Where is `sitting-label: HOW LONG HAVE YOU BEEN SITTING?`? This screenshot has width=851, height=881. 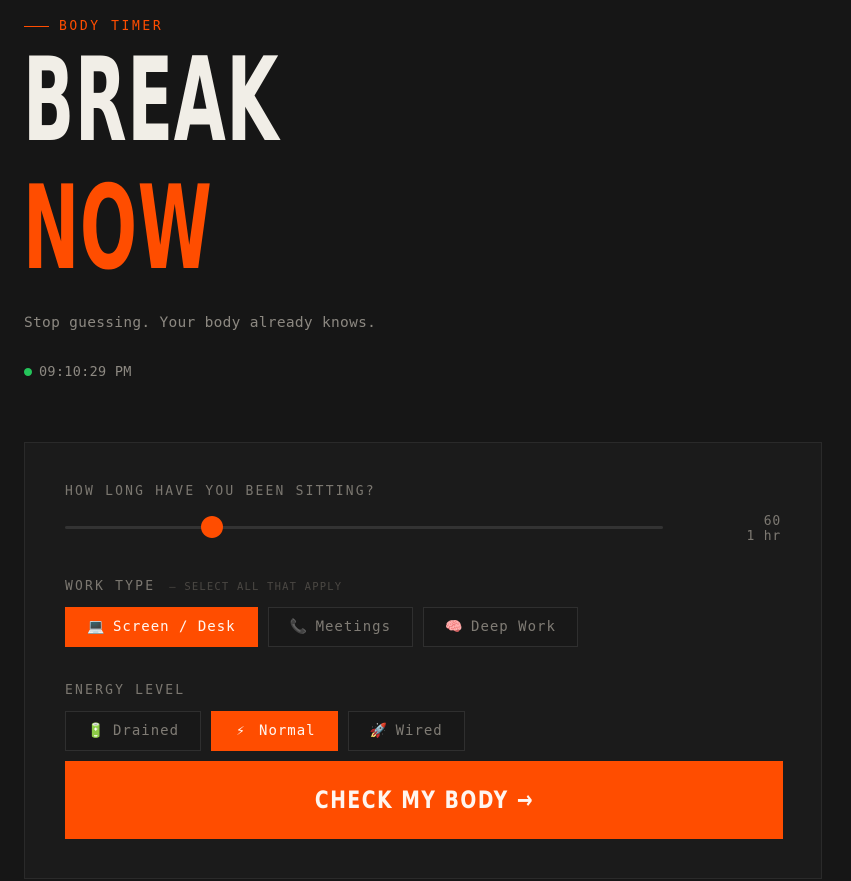
sitting-label: HOW LONG HAVE YOU BEEN SITTING? is located at coordinates (220, 491).